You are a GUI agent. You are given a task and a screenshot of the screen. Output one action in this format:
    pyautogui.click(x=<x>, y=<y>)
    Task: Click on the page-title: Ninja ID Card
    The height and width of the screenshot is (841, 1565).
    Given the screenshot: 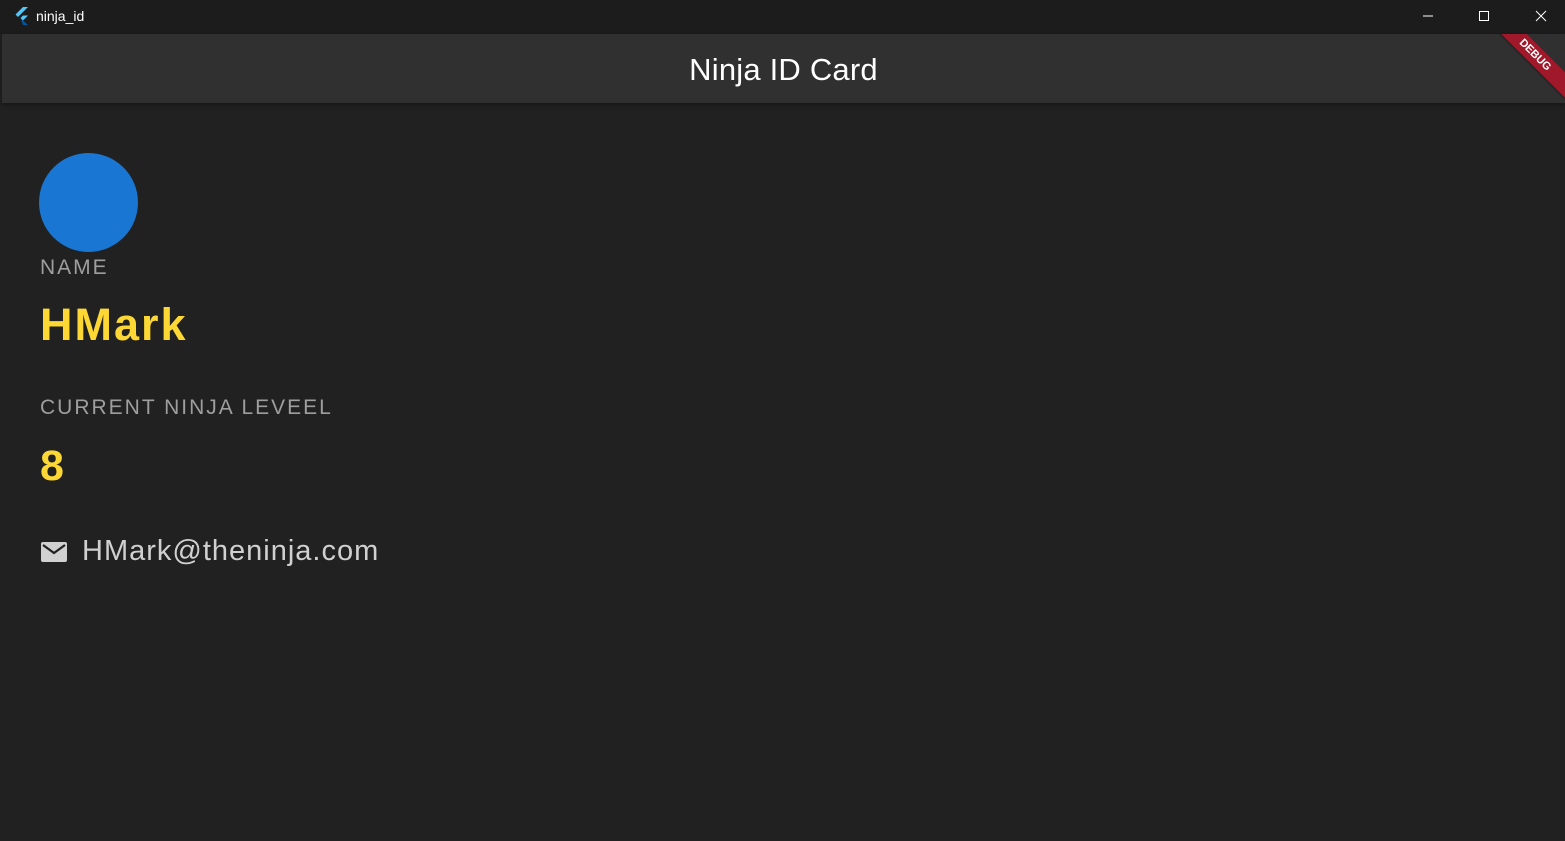 What is the action you would take?
    pyautogui.click(x=783, y=69)
    